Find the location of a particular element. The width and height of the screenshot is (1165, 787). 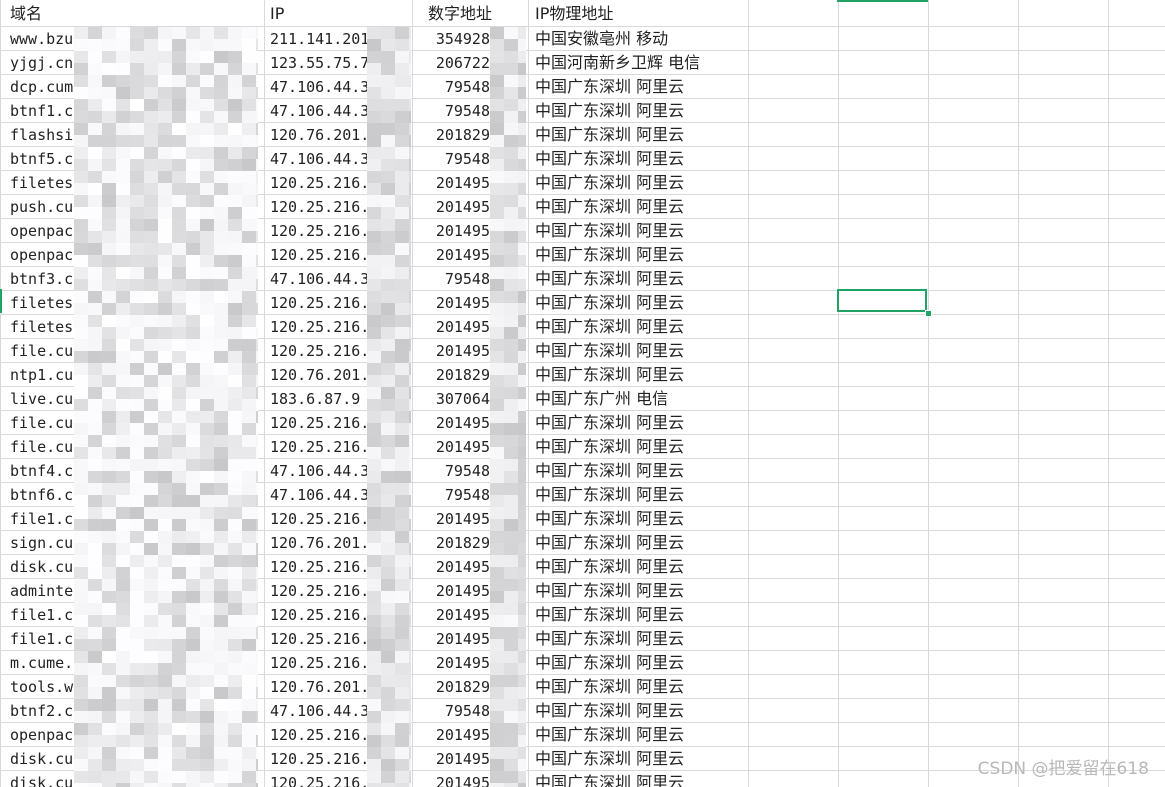

cell-numeric-address: 206722 is located at coordinates (454, 63).